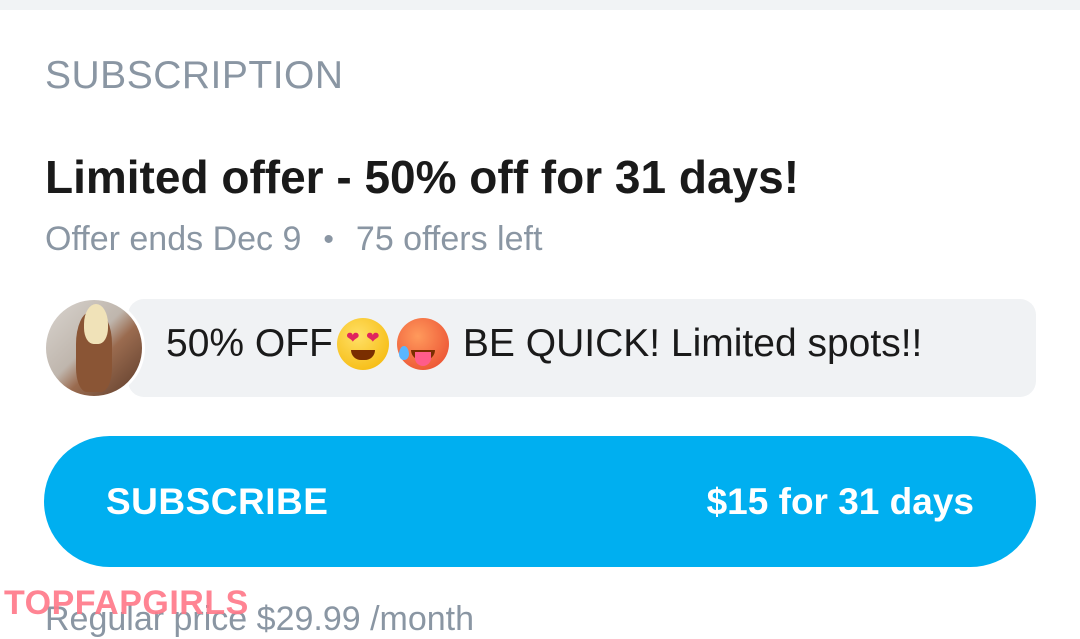  What do you see at coordinates (96, 324) in the screenshot?
I see `avatar-hair` at bounding box center [96, 324].